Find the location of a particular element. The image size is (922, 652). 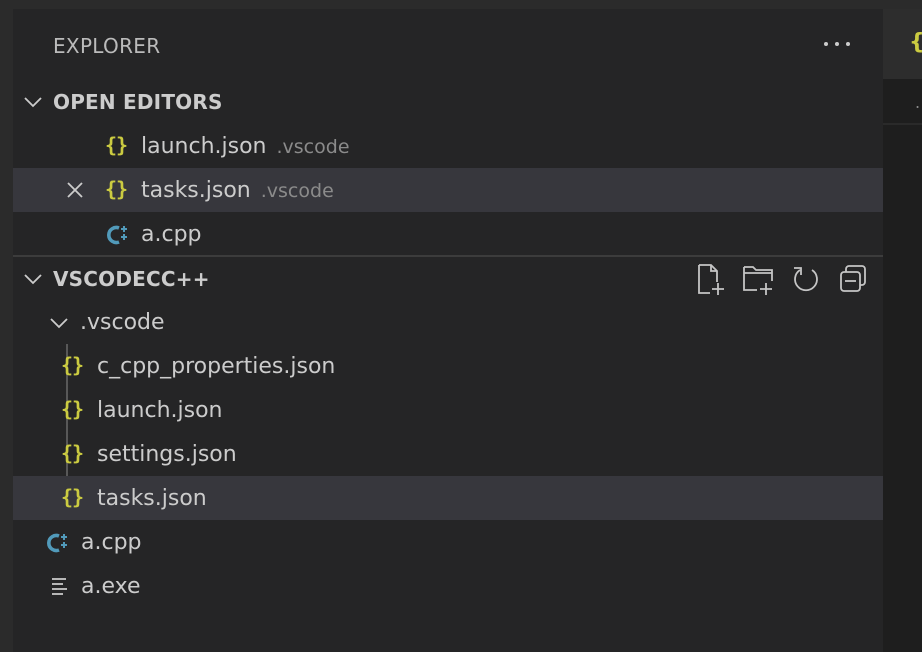

open-editor-label: tasks.json .vscode is located at coordinates (237, 190).